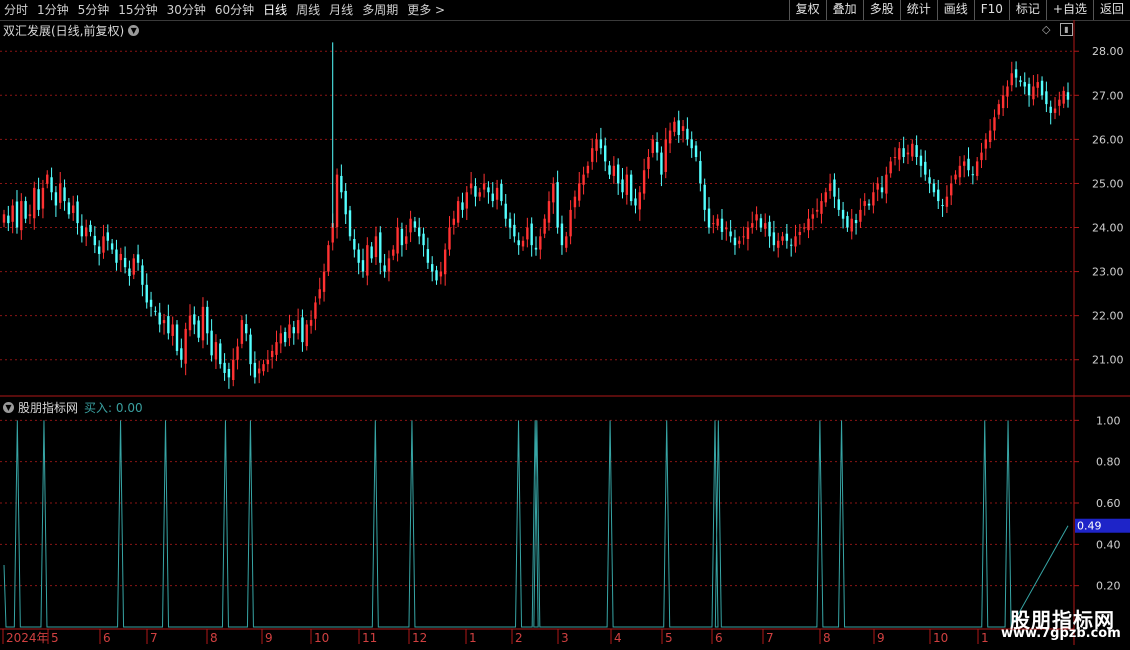  Describe the element at coordinates (1108, 316) in the screenshot. I see `price-tick-label: 22.00` at that location.